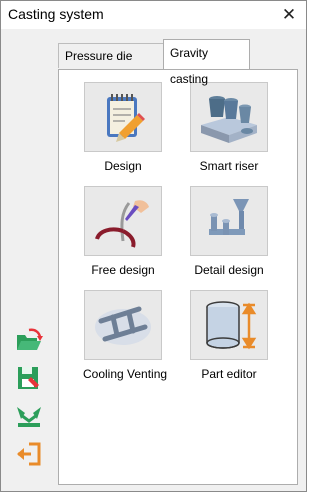 The height and width of the screenshot is (492, 320). I want to click on free-design-label: Free design, so click(123, 270).